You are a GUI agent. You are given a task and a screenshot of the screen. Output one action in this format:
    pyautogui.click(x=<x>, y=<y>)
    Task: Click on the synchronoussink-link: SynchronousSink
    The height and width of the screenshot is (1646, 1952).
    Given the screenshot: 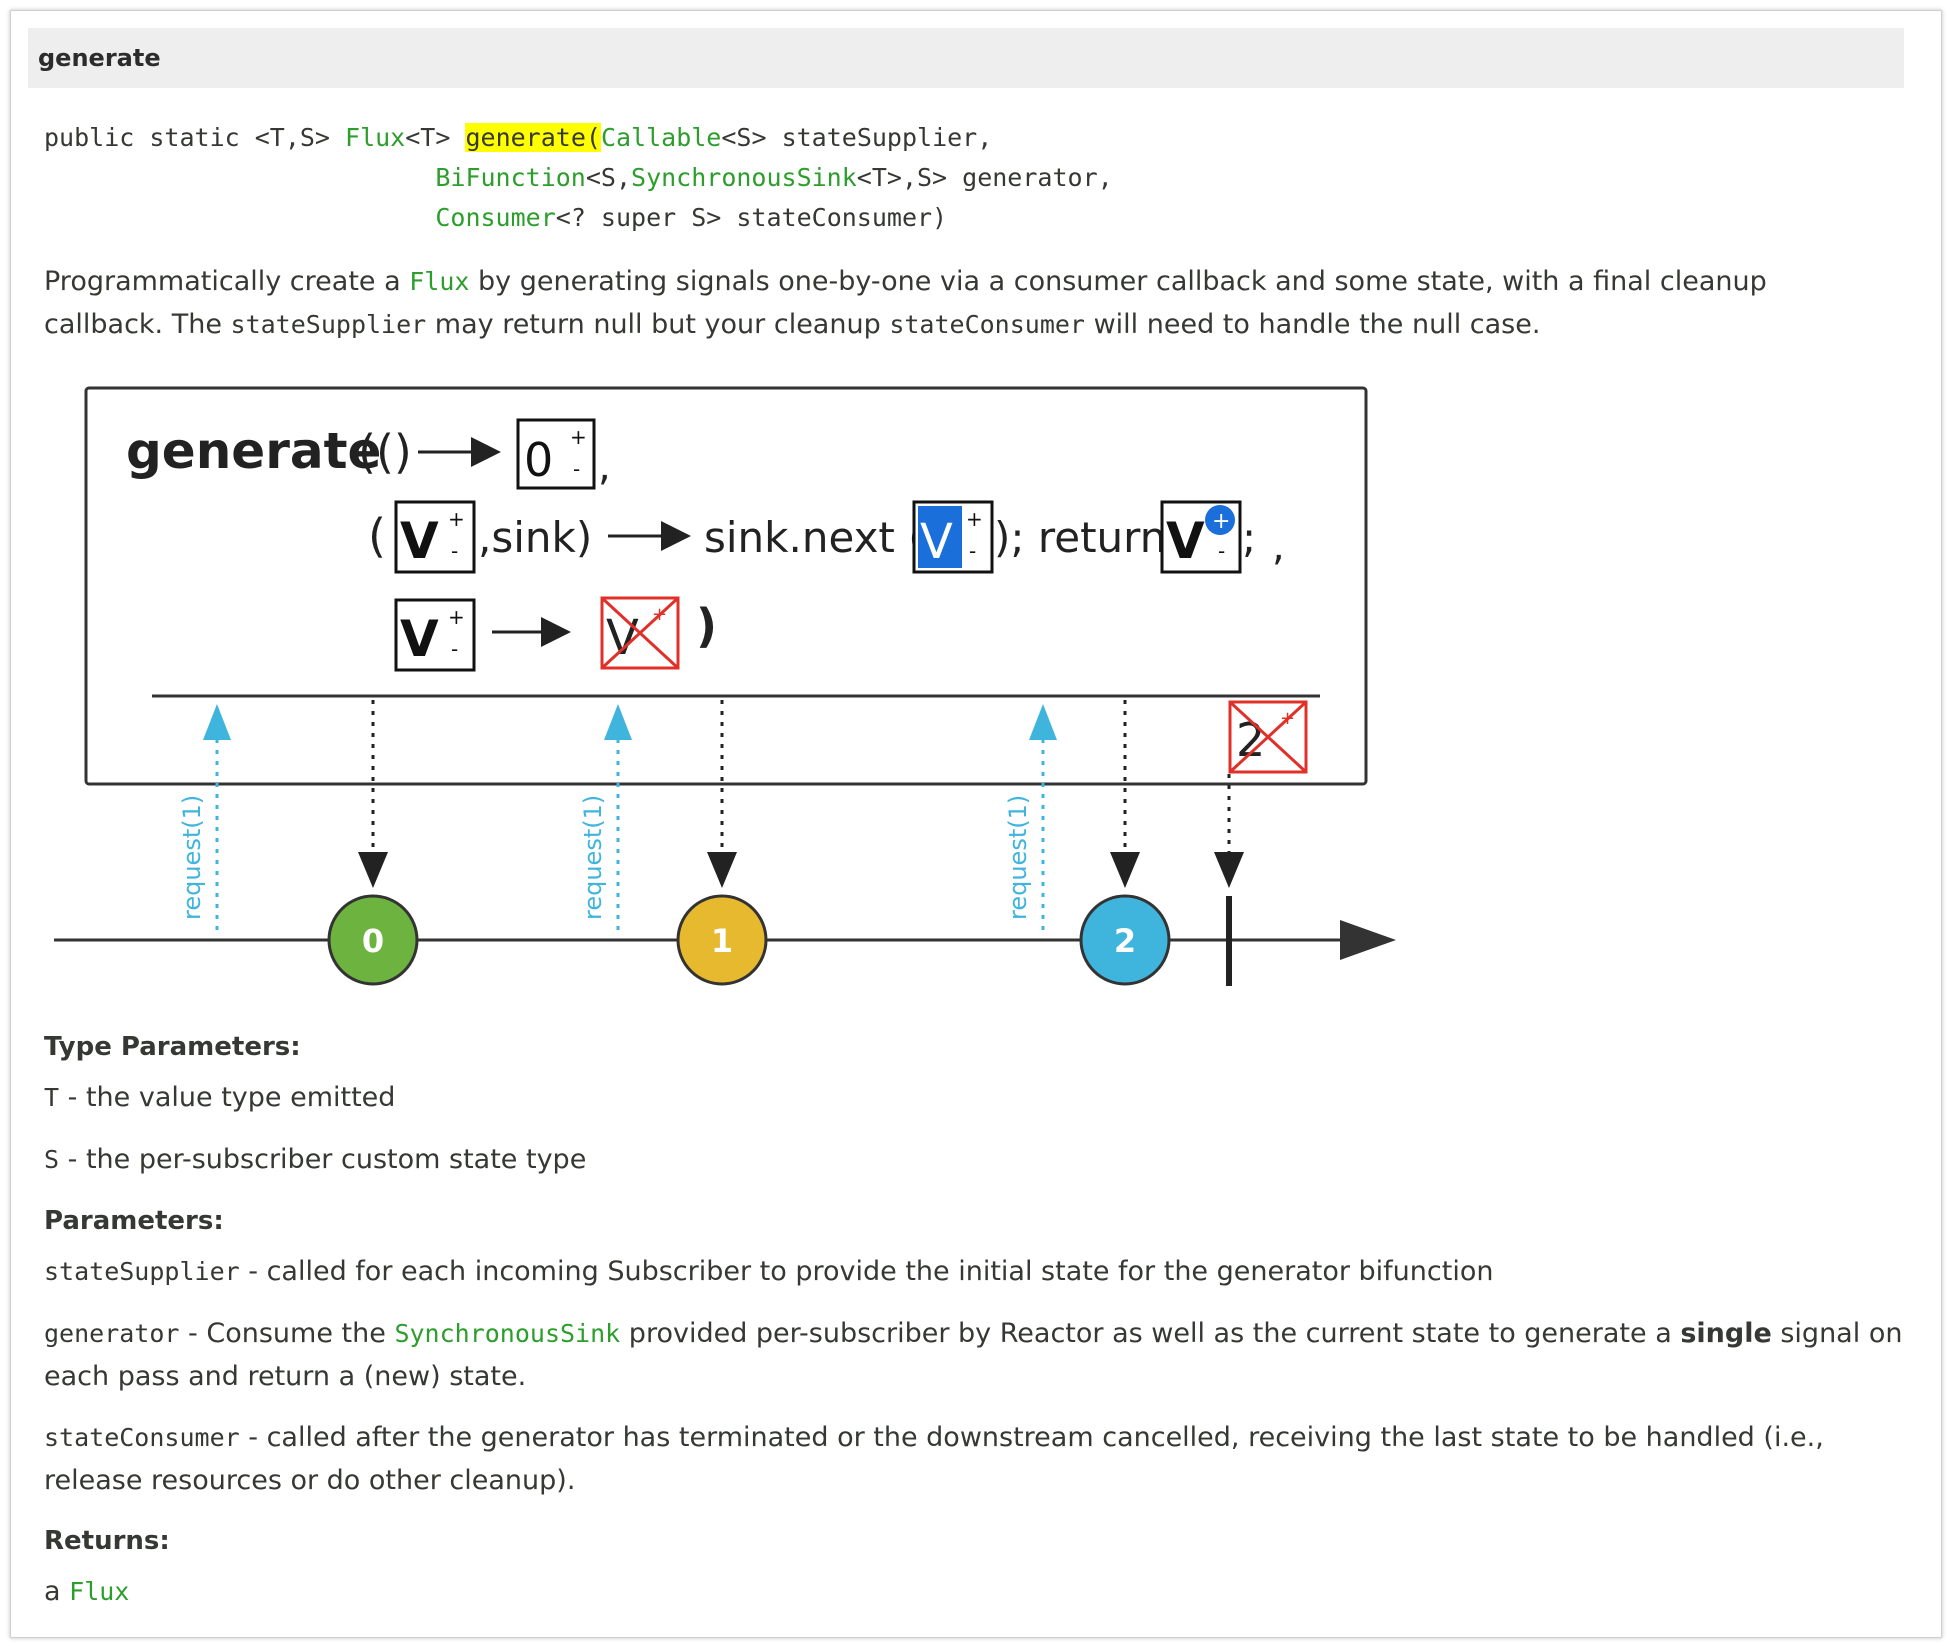 What is the action you would take?
    pyautogui.click(x=507, y=1333)
    